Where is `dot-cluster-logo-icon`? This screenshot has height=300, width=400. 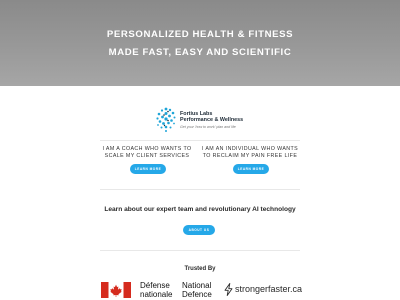 dot-cluster-logo-icon is located at coordinates (166, 119).